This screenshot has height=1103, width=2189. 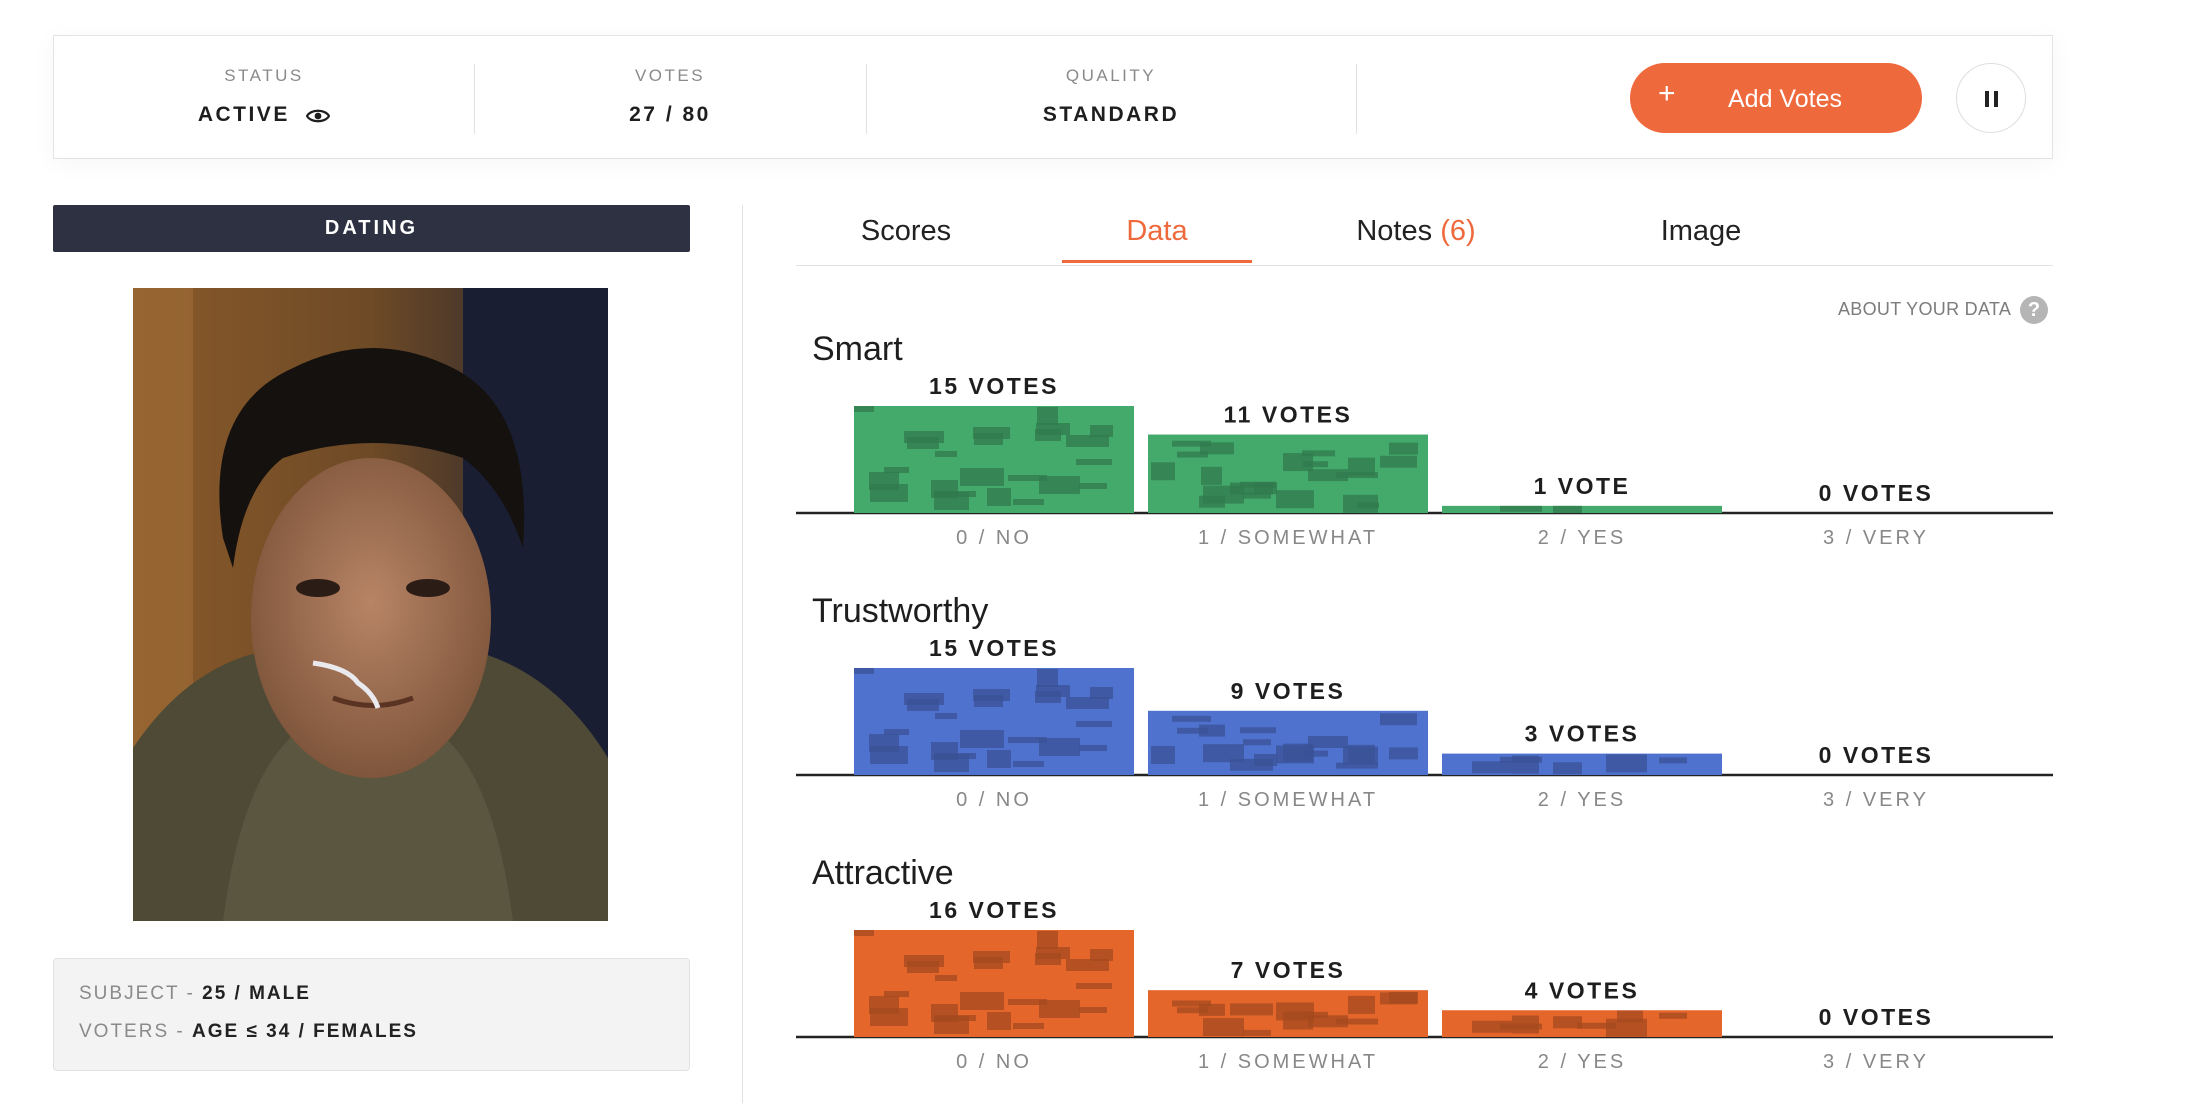 I want to click on voters-line: VOTERS - AGE ≤ 34 / FEMALES, so click(x=248, y=1031).